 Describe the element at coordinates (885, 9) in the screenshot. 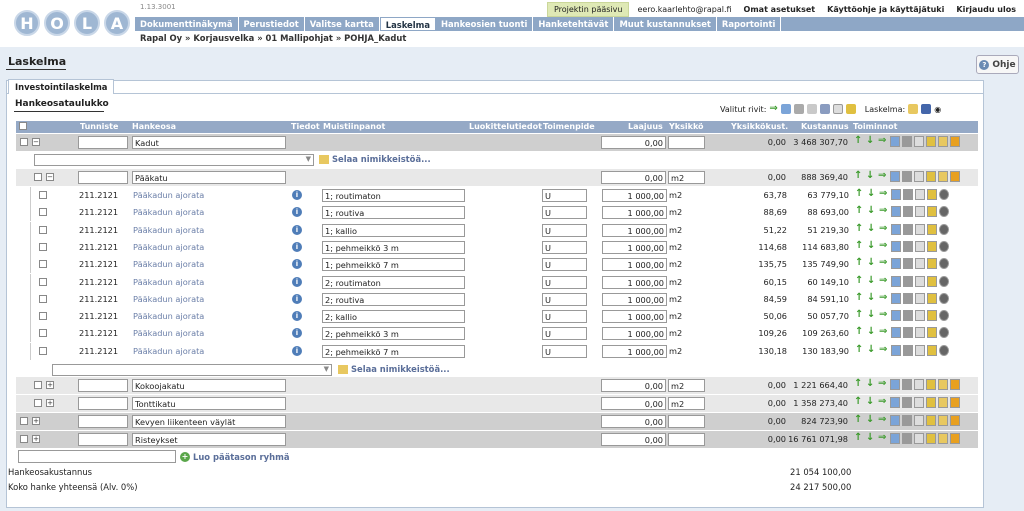

I see `manual-link: Käyttöohje ja käyttäjätuki` at that location.